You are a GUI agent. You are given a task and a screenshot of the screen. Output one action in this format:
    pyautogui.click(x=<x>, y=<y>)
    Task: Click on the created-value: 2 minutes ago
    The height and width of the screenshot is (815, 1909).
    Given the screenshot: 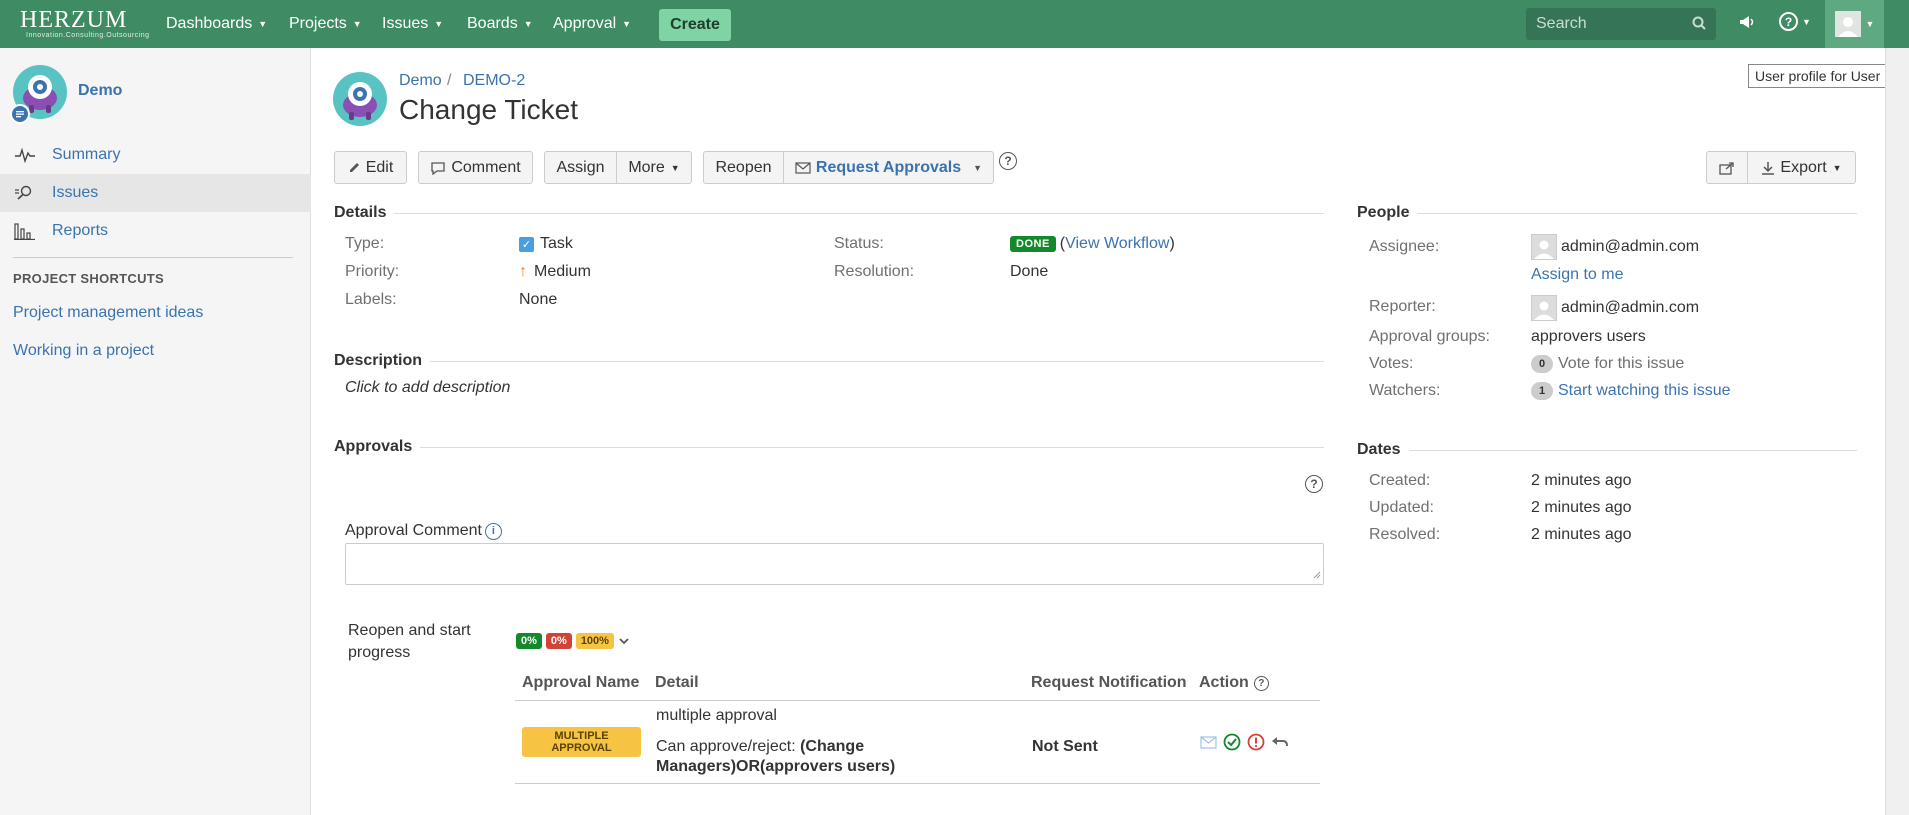 What is the action you would take?
    pyautogui.click(x=1581, y=480)
    